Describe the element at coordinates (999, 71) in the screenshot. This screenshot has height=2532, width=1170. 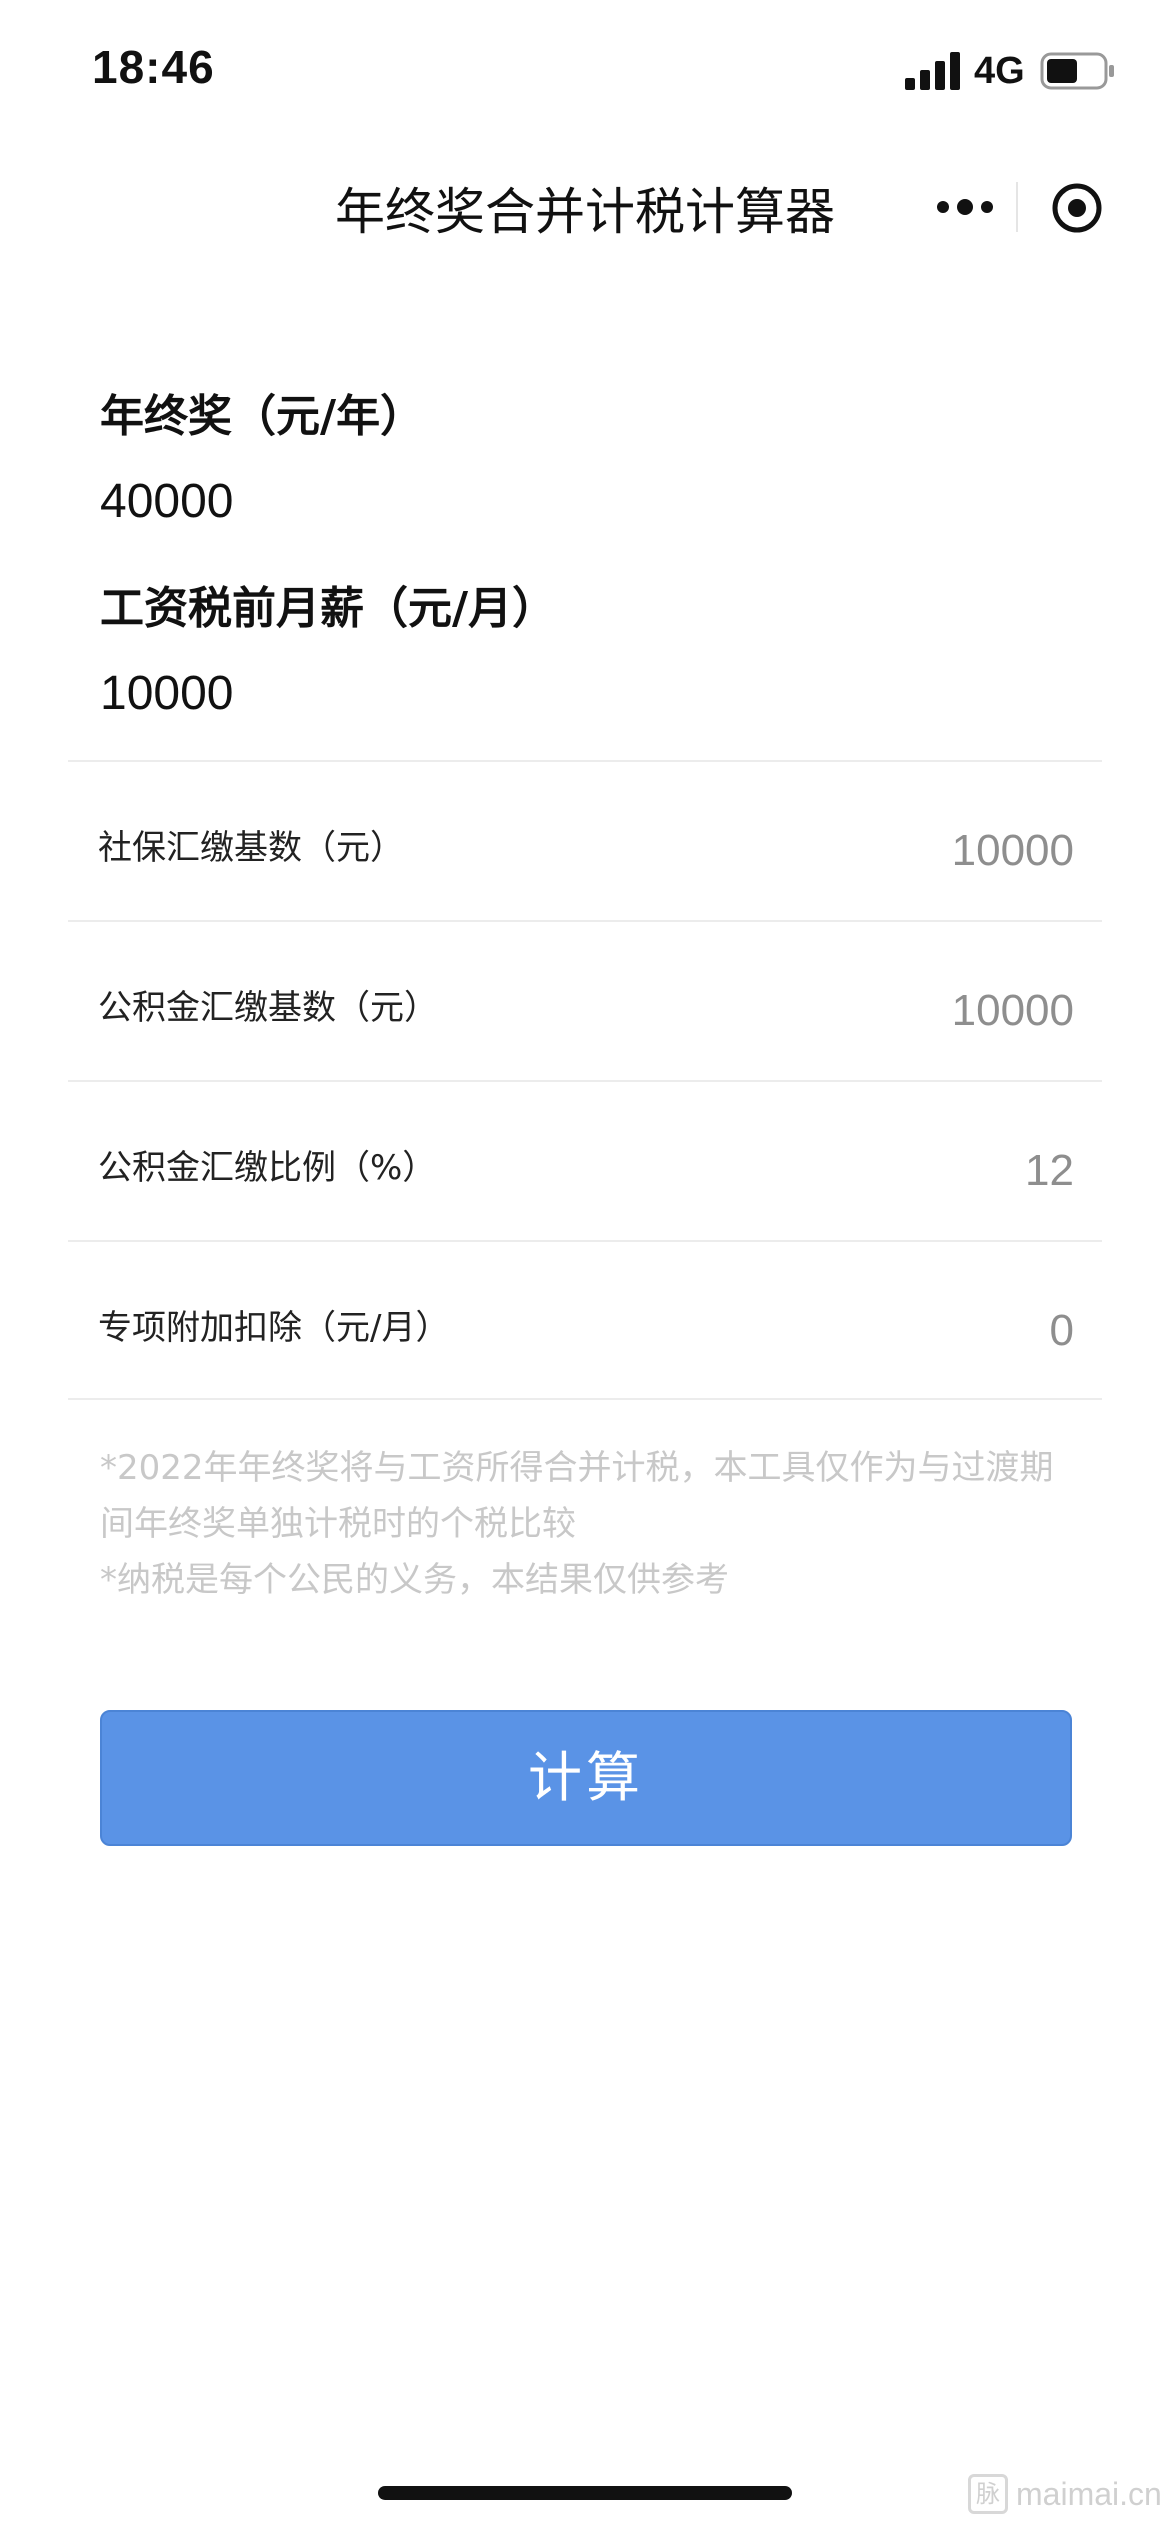
I see `network-label: 4G` at that location.